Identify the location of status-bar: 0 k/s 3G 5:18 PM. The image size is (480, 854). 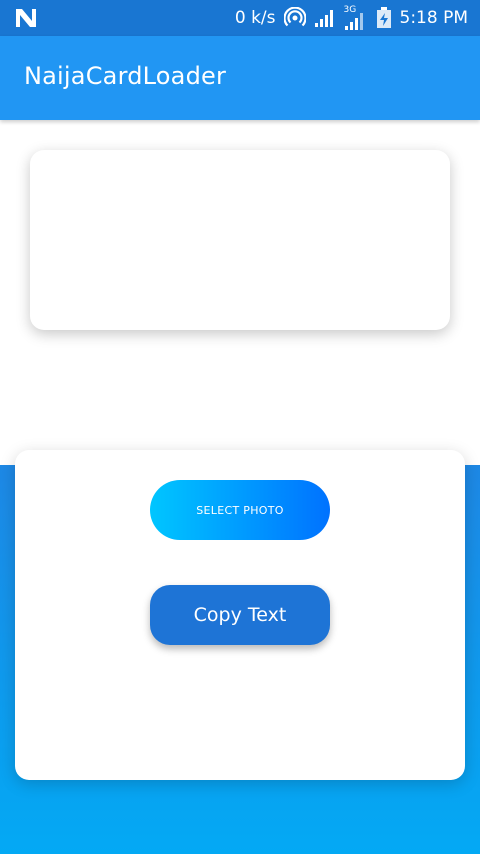
(240, 18).